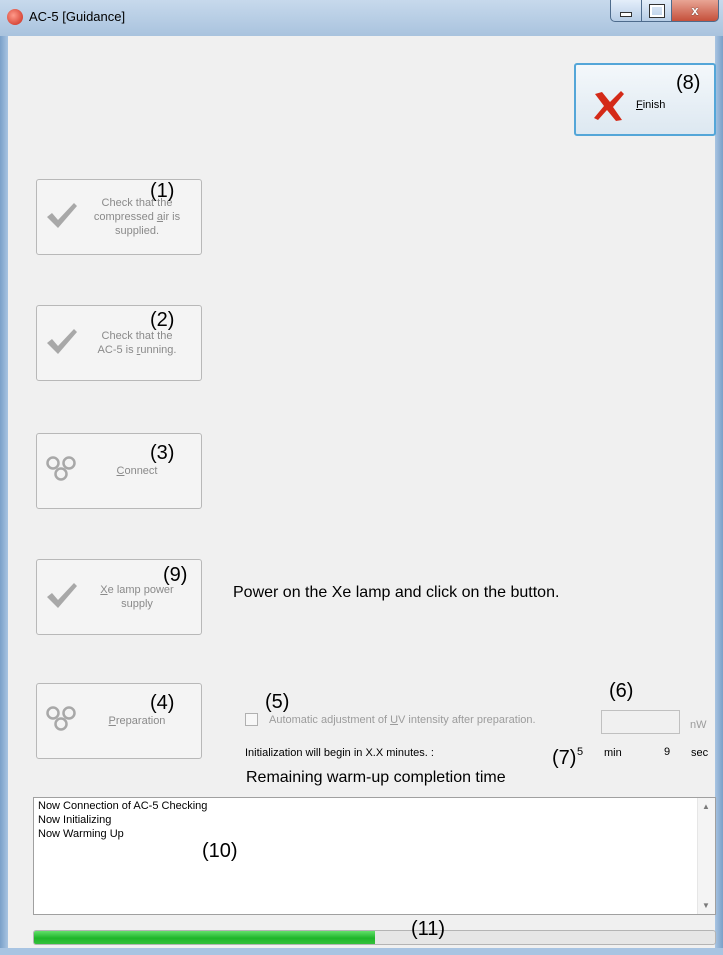 The width and height of the screenshot is (723, 955). I want to click on marker-6: (6), so click(621, 691).